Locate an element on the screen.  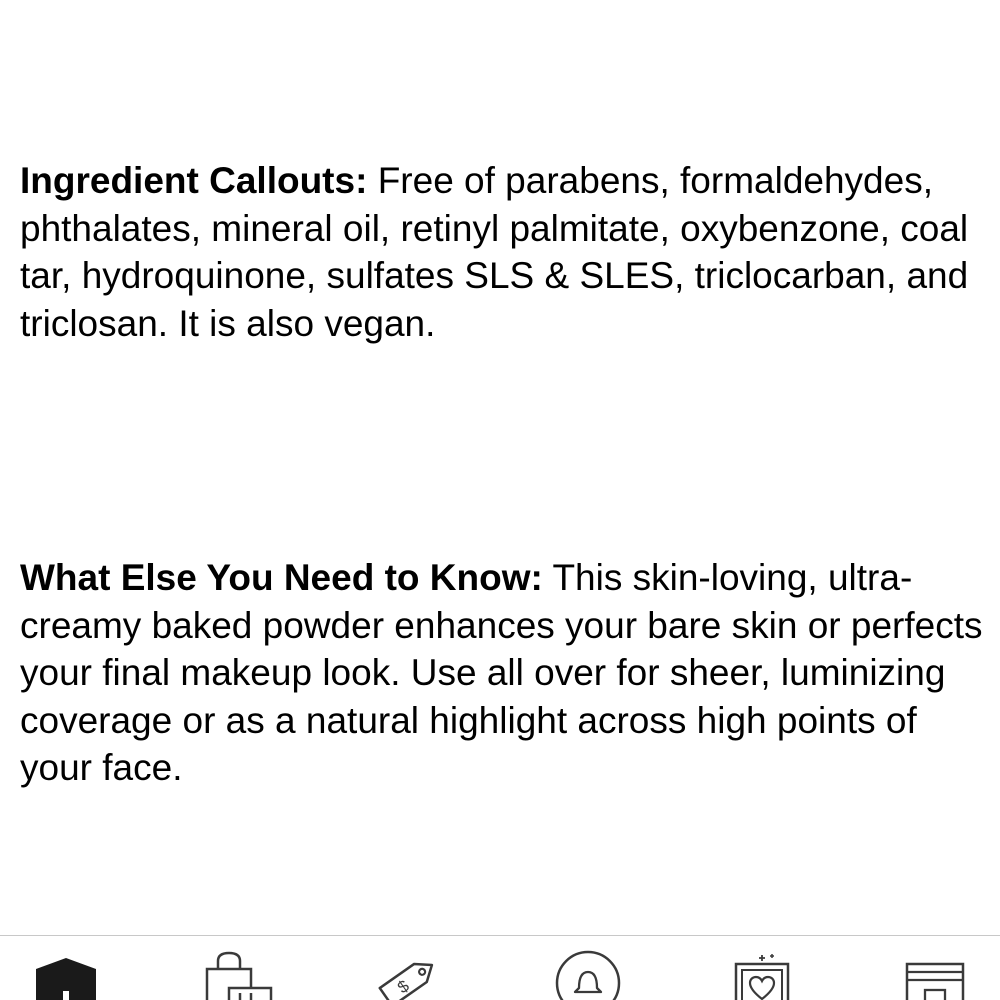
tab-stores is located at coordinates (946, 968).